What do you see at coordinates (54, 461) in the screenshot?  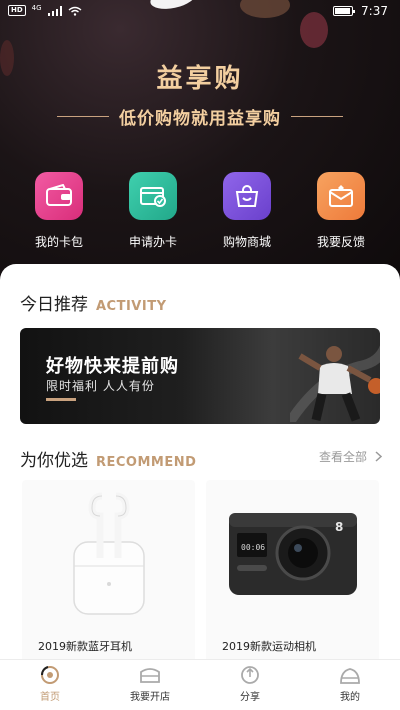 I see `section-title: 为你优选` at bounding box center [54, 461].